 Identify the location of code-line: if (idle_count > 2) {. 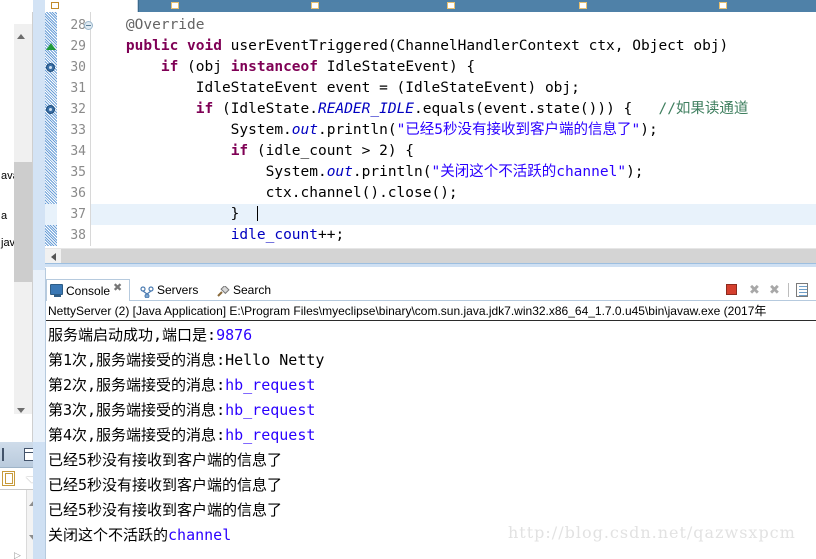
(252, 151).